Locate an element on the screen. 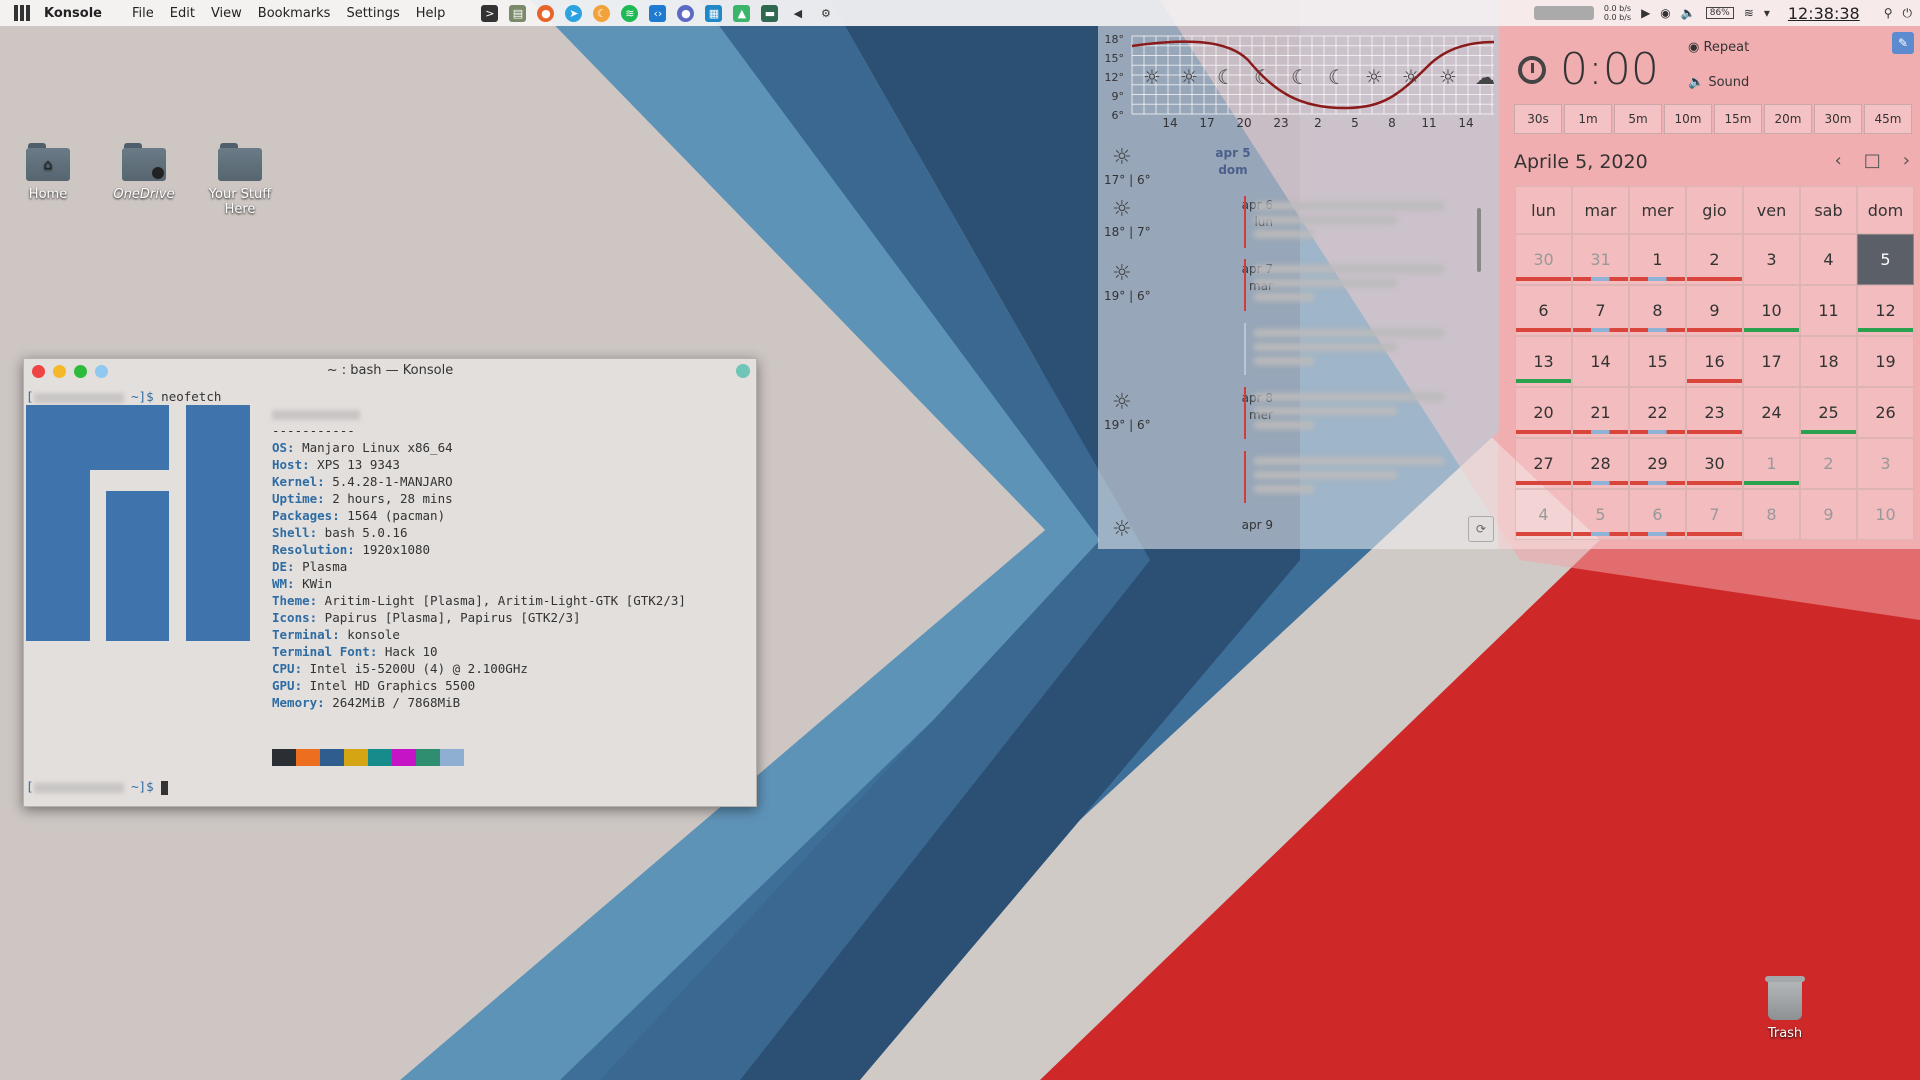 This screenshot has height=1080, width=1920. calendar-day: 21 is located at coordinates (1600, 412).